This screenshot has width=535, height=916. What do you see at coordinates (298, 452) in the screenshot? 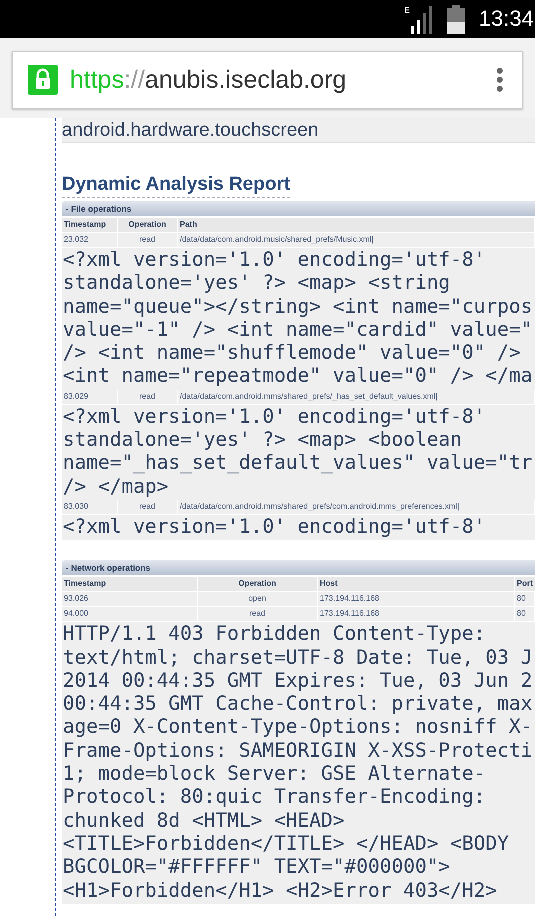
I see `file-content: <?xml version='1.0' encoding='utf-8' standalone='yes' ?> <map> <boolean name="_has_set_default_values" value="tr /> </map>` at bounding box center [298, 452].